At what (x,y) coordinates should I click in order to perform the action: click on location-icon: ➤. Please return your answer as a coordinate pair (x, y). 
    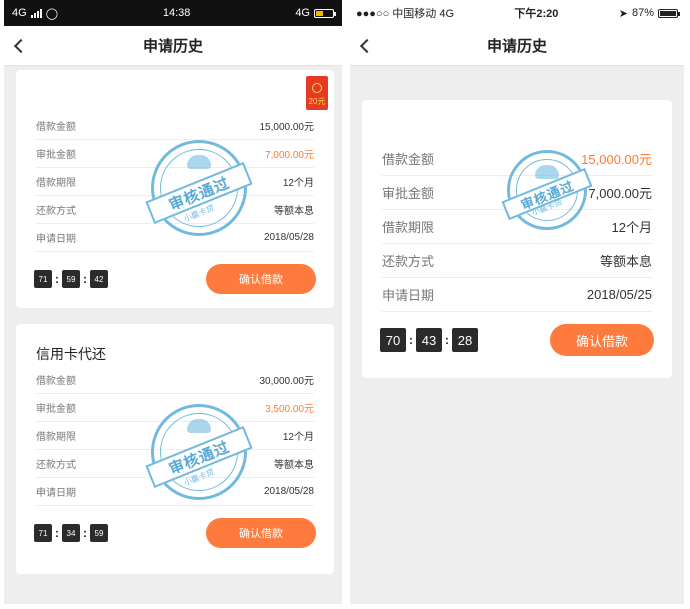
    Looking at the image, I should click on (623, 13).